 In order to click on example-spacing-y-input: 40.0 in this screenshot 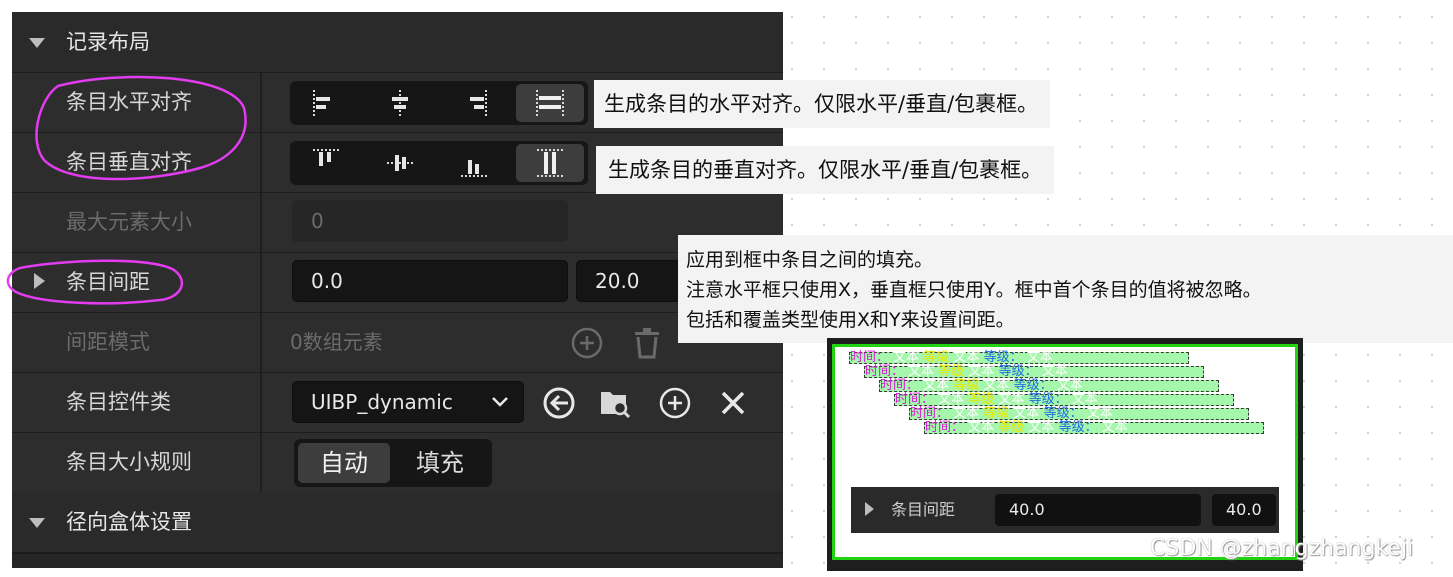, I will do `click(1244, 510)`.